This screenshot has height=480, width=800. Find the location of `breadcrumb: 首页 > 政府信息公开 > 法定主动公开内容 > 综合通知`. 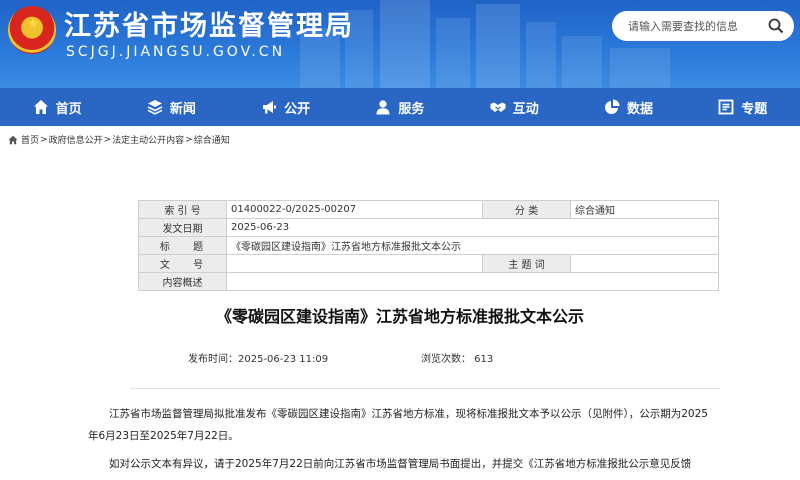

breadcrumb: 首页 > 政府信息公开 > 法定主动公开内容 > 综合通知 is located at coordinates (119, 139).